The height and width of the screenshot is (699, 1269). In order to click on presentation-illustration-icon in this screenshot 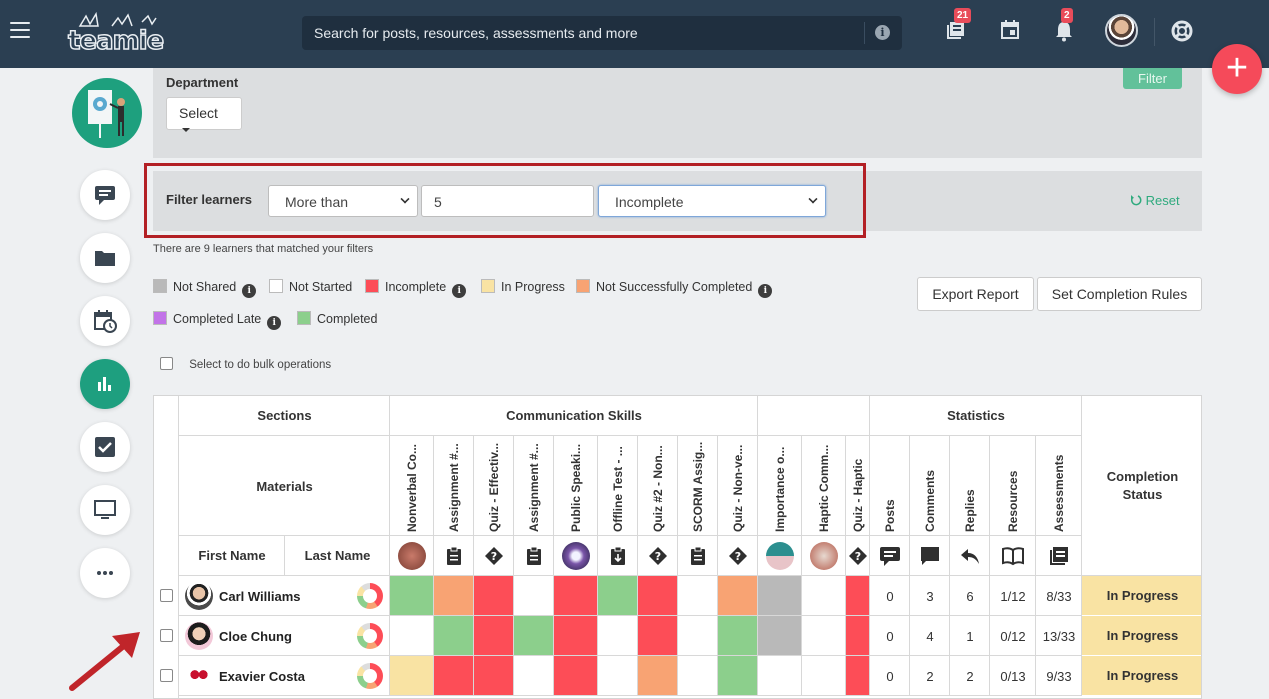, I will do `click(106, 114)`.